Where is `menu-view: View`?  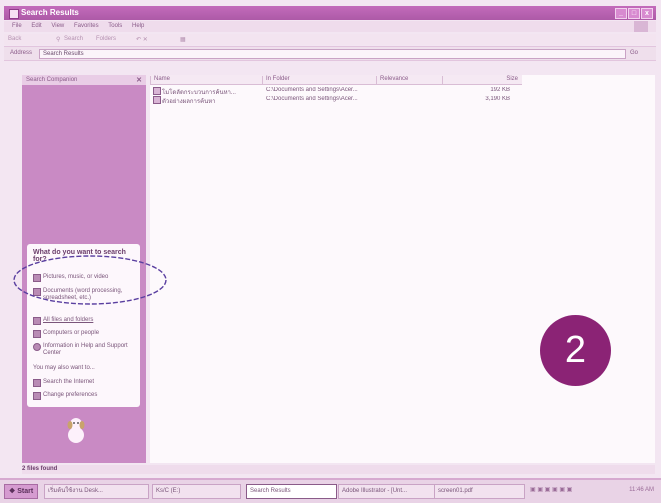
menu-view: View is located at coordinates (57, 26).